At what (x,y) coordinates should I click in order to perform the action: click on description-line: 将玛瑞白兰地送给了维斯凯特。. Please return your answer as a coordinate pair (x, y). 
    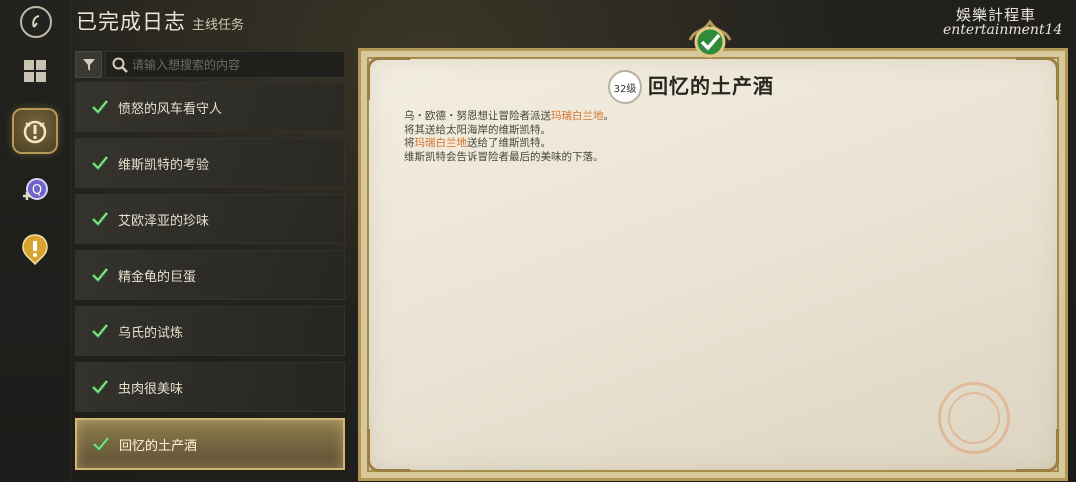
    Looking at the image, I should click on (477, 143).